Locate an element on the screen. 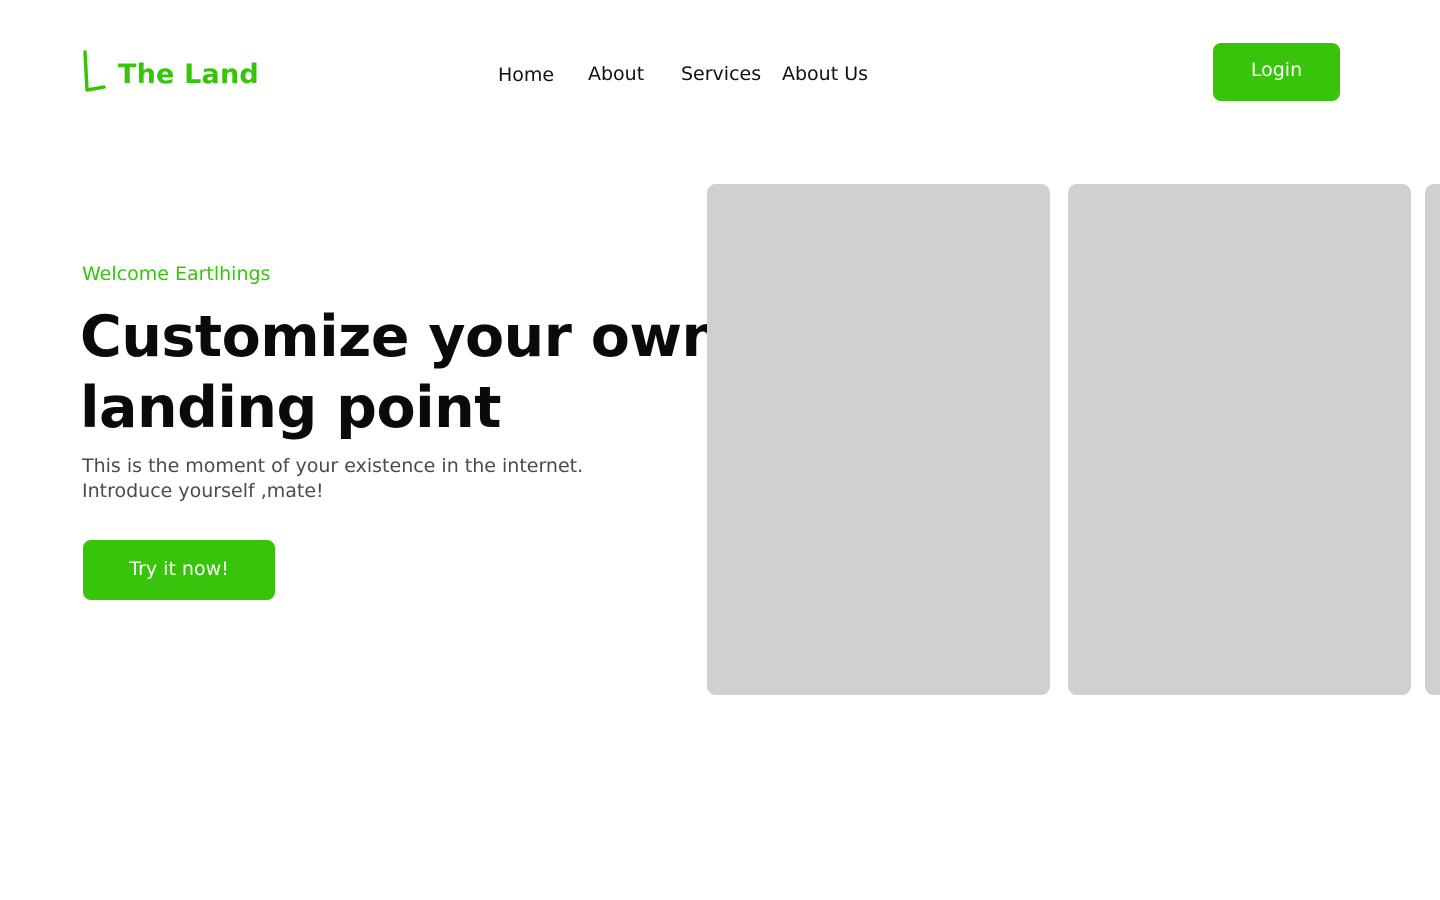  nav-item-about: About is located at coordinates (616, 74).